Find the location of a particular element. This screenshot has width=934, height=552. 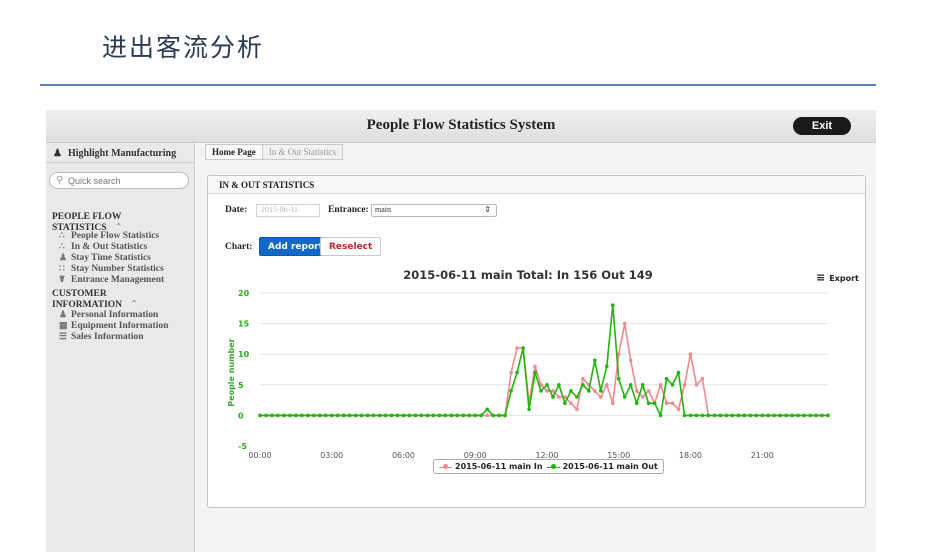

sidebar-item-stay-number: ∷ Stay Number Statistics is located at coordinates (111, 268).